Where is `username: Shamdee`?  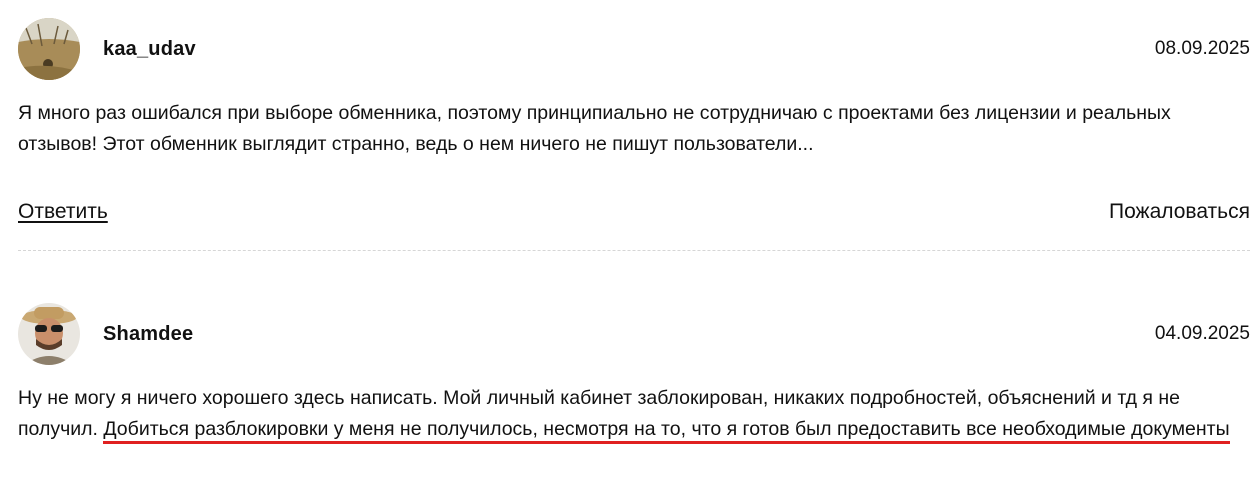
username: Shamdee is located at coordinates (148, 334).